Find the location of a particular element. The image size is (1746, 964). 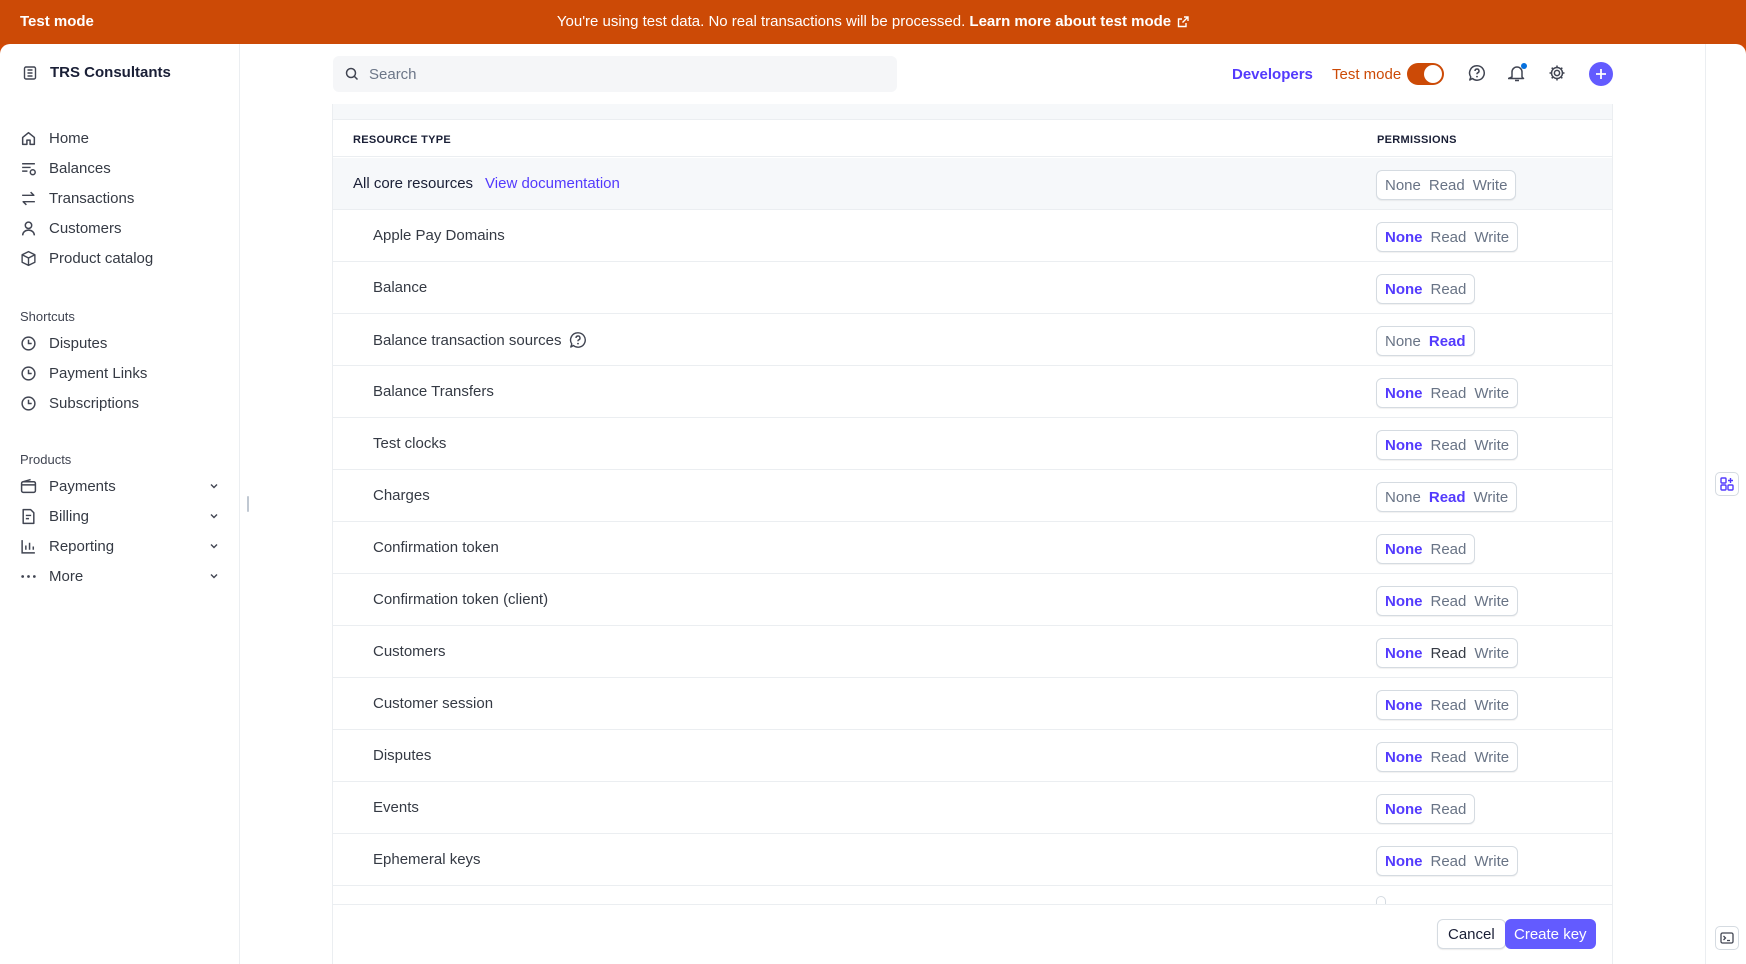

sidebar-item-customers: Customers is located at coordinates (120, 228).